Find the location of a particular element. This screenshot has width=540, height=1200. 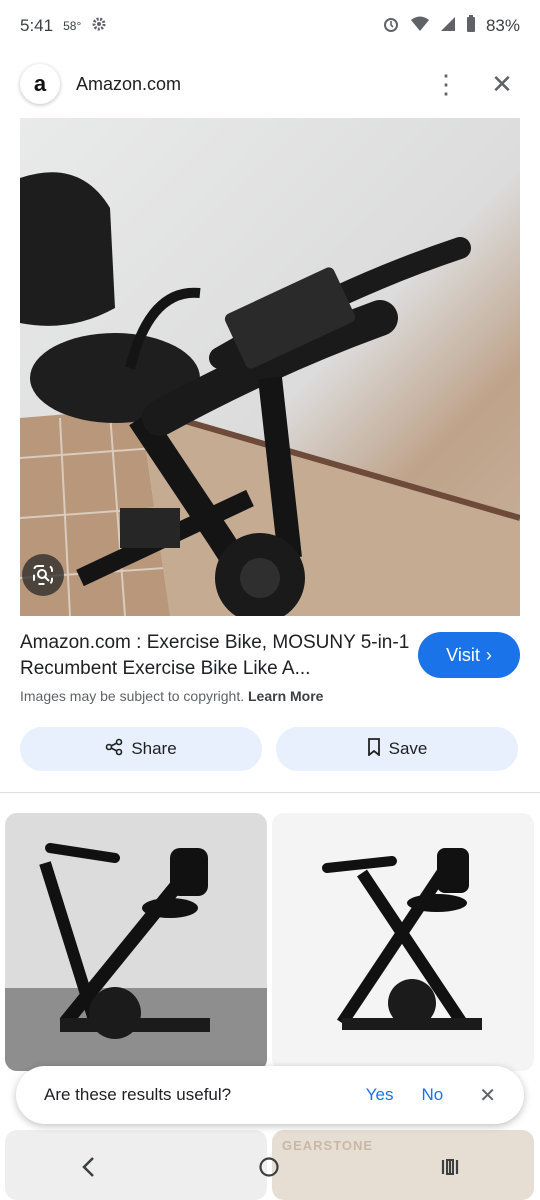

alarm-icon is located at coordinates (391, 26).